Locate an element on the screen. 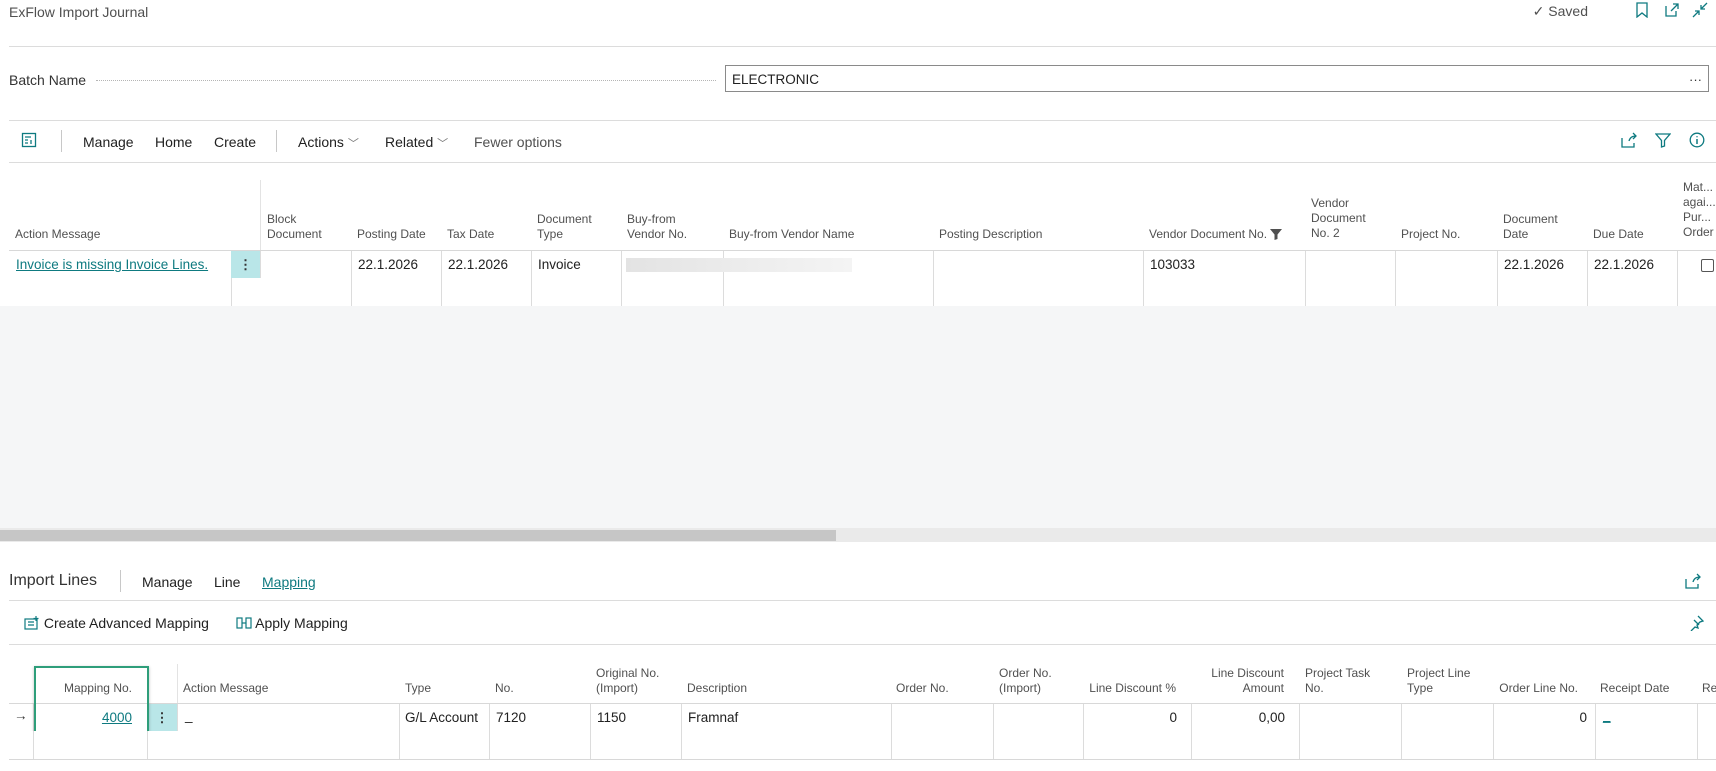 Image resolution: width=1716 pixels, height=771 pixels. arrow-right-icon: → is located at coordinates (21, 715).